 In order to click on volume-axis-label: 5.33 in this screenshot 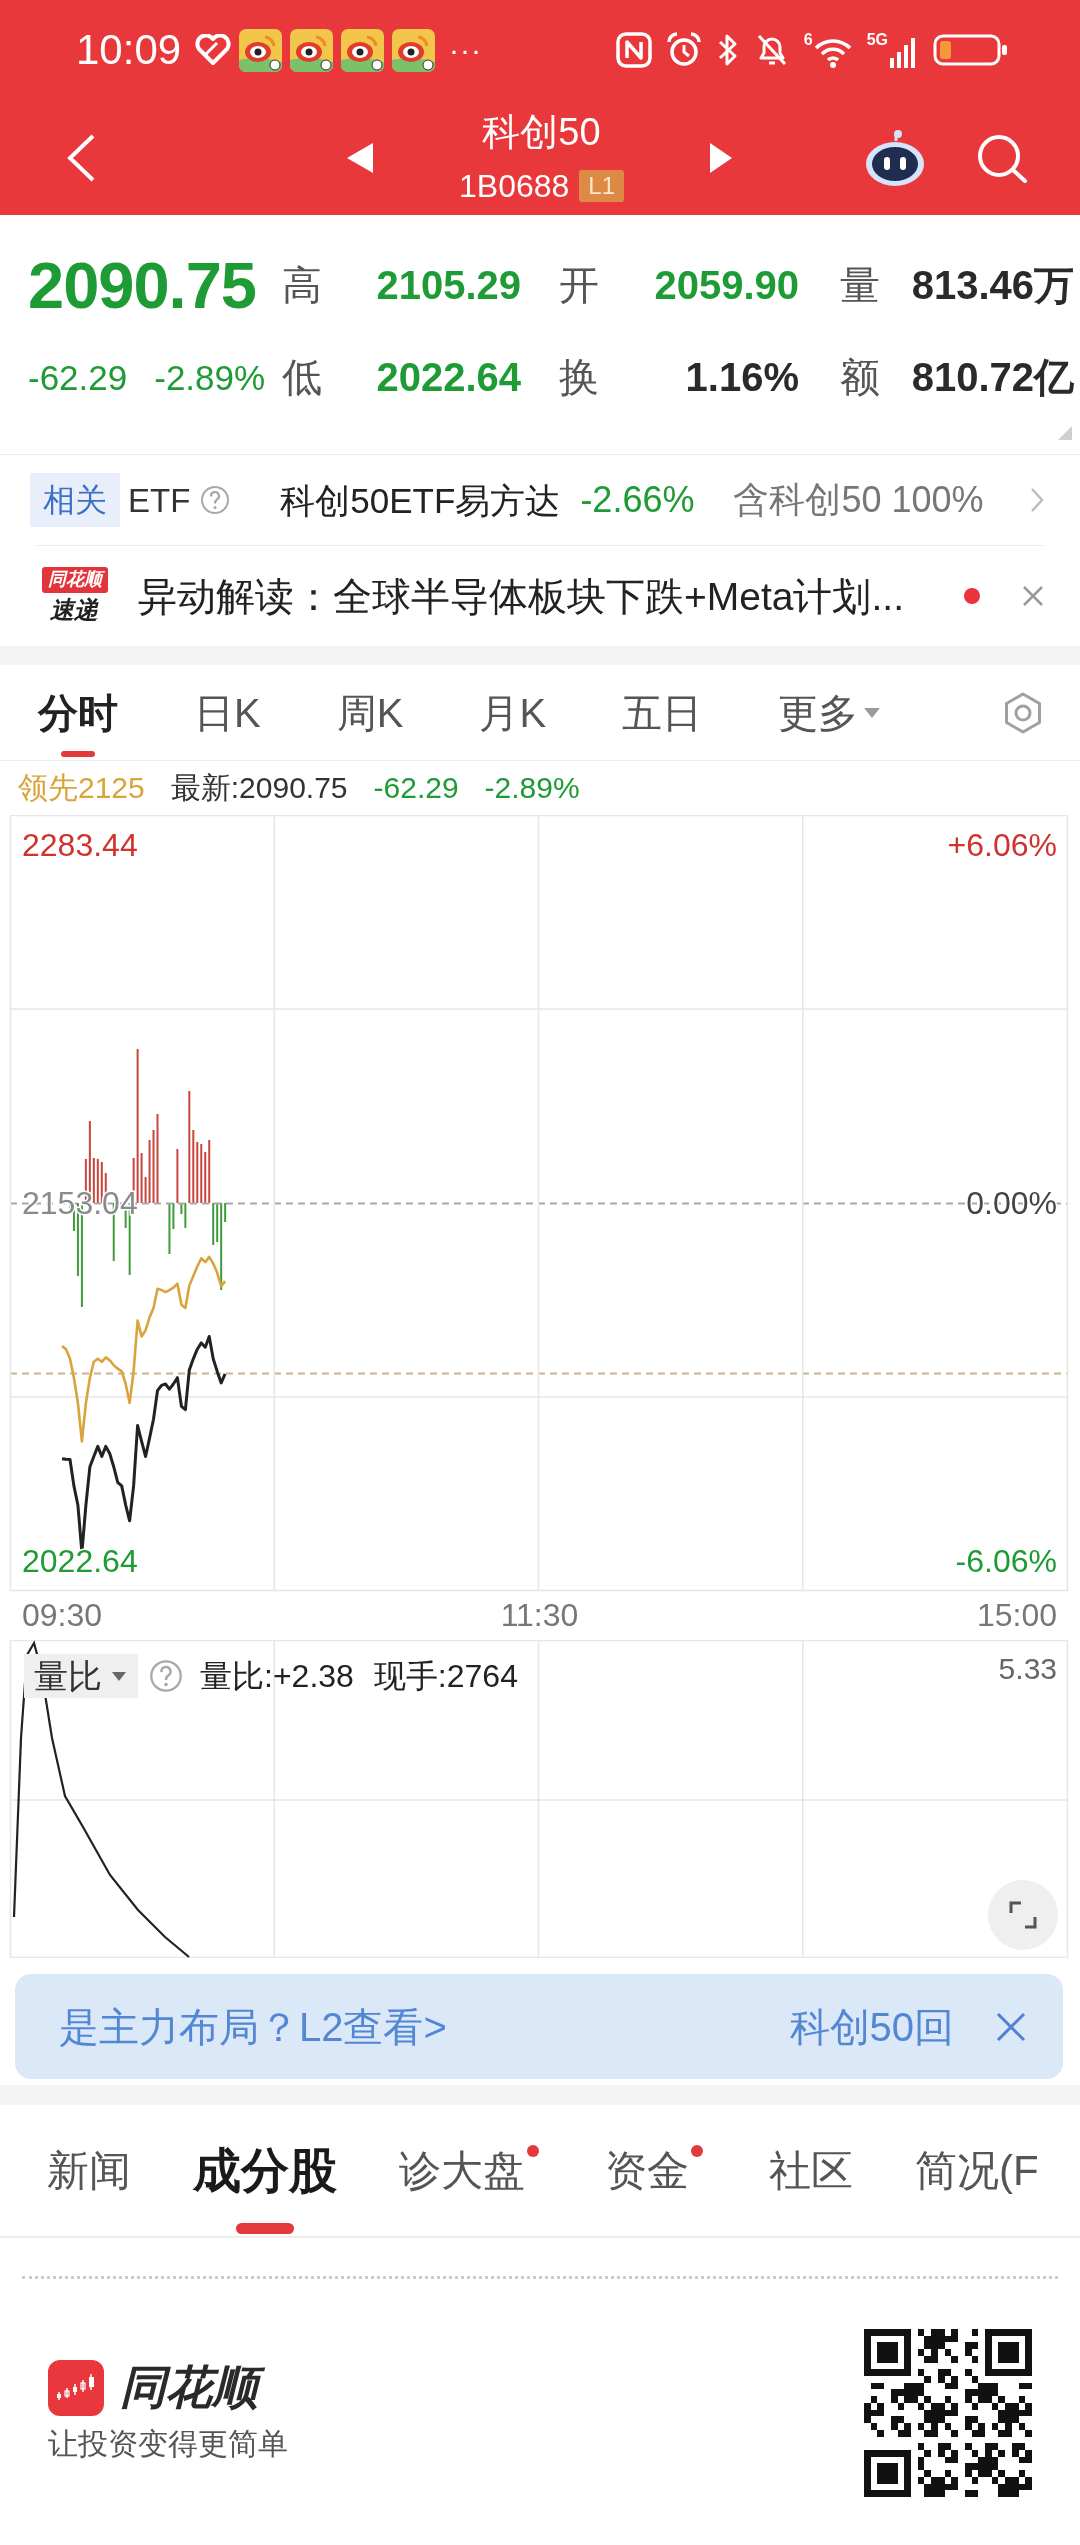, I will do `click(1027, 1669)`.